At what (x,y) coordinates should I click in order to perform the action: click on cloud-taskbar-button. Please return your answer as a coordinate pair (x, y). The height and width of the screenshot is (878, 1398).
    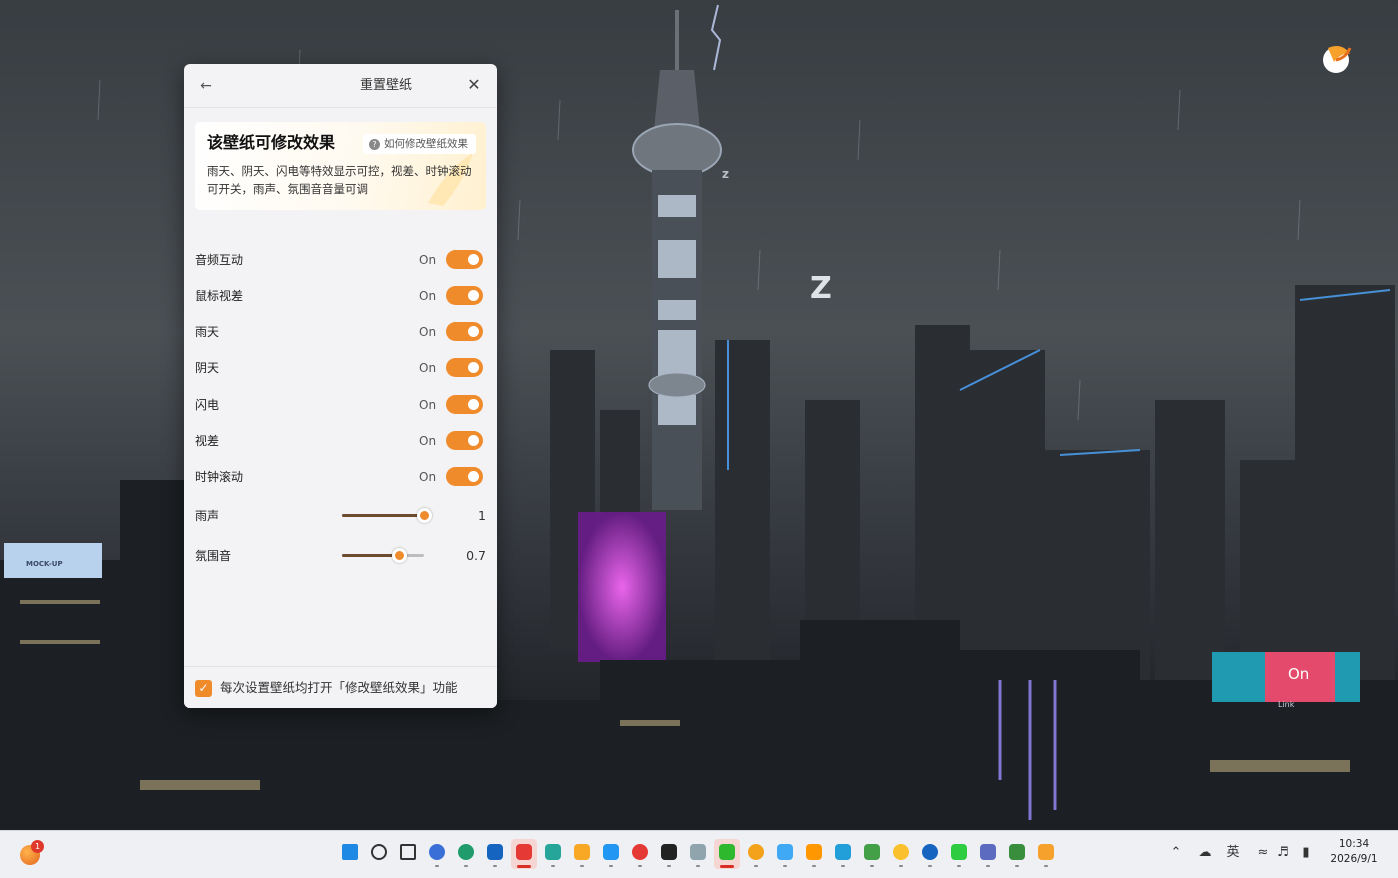
    Looking at the image, I should click on (988, 854).